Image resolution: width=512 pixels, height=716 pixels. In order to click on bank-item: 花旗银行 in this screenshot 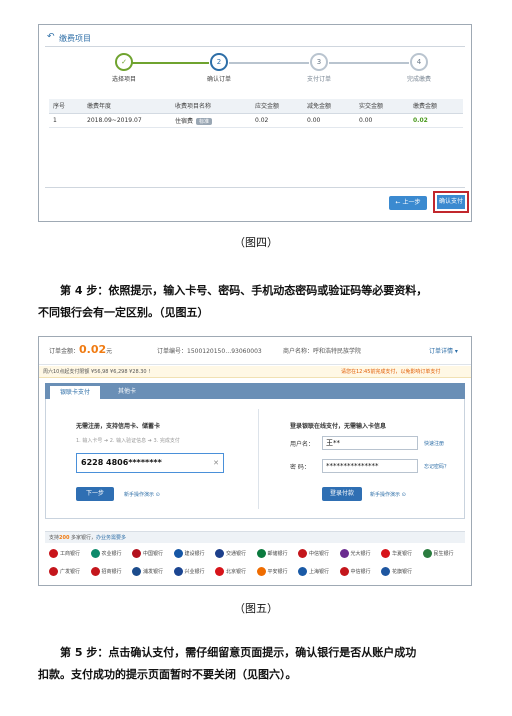, I will do `click(407, 573)`.